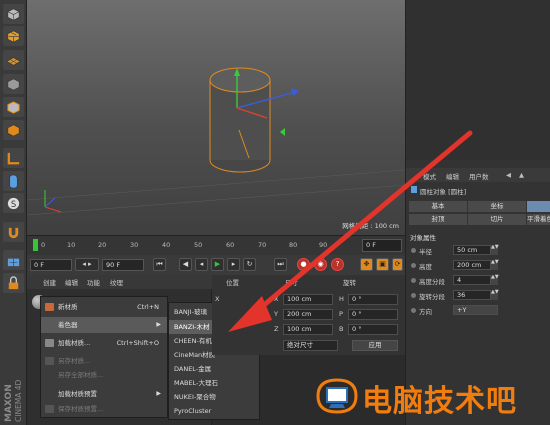 Image resolution: width=550 pixels, height=425 pixels. What do you see at coordinates (439, 401) in the screenshot?
I see `watermark-text: 电脑技术吧` at bounding box center [439, 401].